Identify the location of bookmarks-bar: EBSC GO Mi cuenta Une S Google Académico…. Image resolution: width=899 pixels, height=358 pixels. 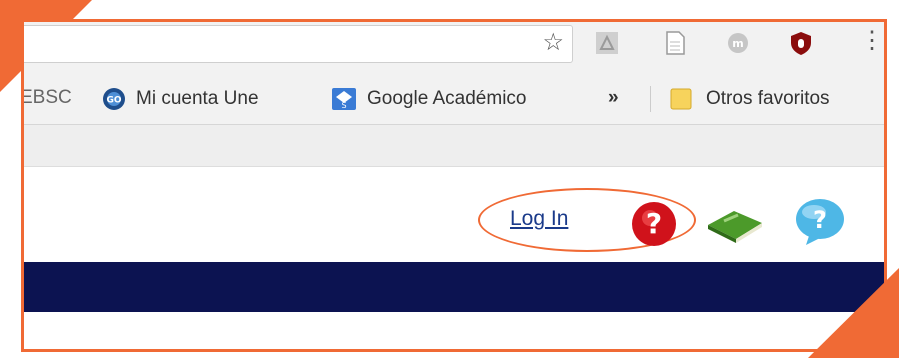
(454, 99).